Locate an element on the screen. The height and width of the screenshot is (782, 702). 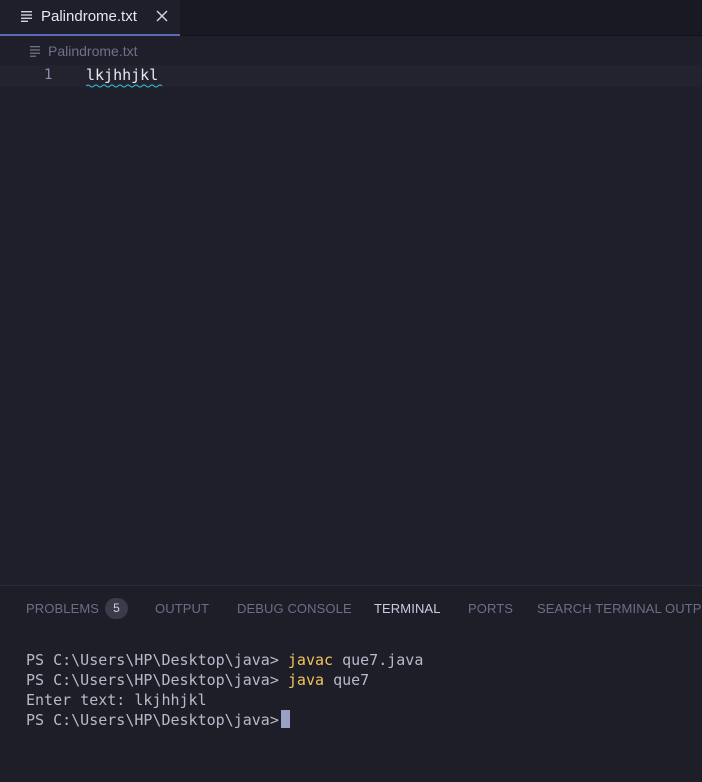
terminal-line: PS C:\Users\HP\Desktop\java> java que7 is located at coordinates (224, 680).